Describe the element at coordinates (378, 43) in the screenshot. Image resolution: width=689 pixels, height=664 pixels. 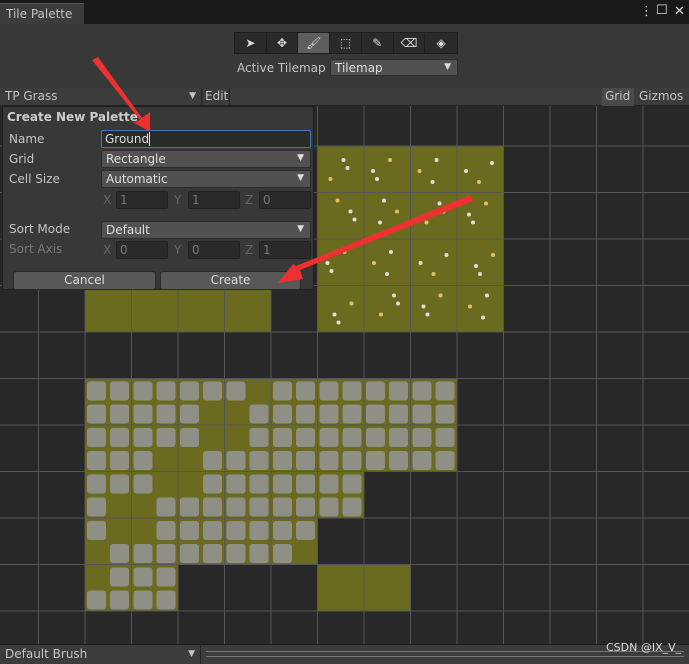
I see `picker-tool: ✎` at that location.